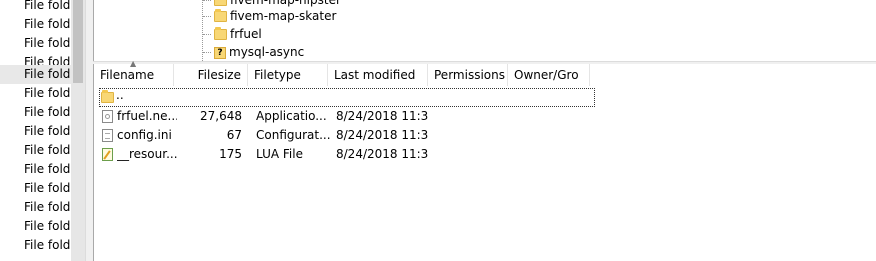  I want to click on pane-splitter, so click(89, 130).